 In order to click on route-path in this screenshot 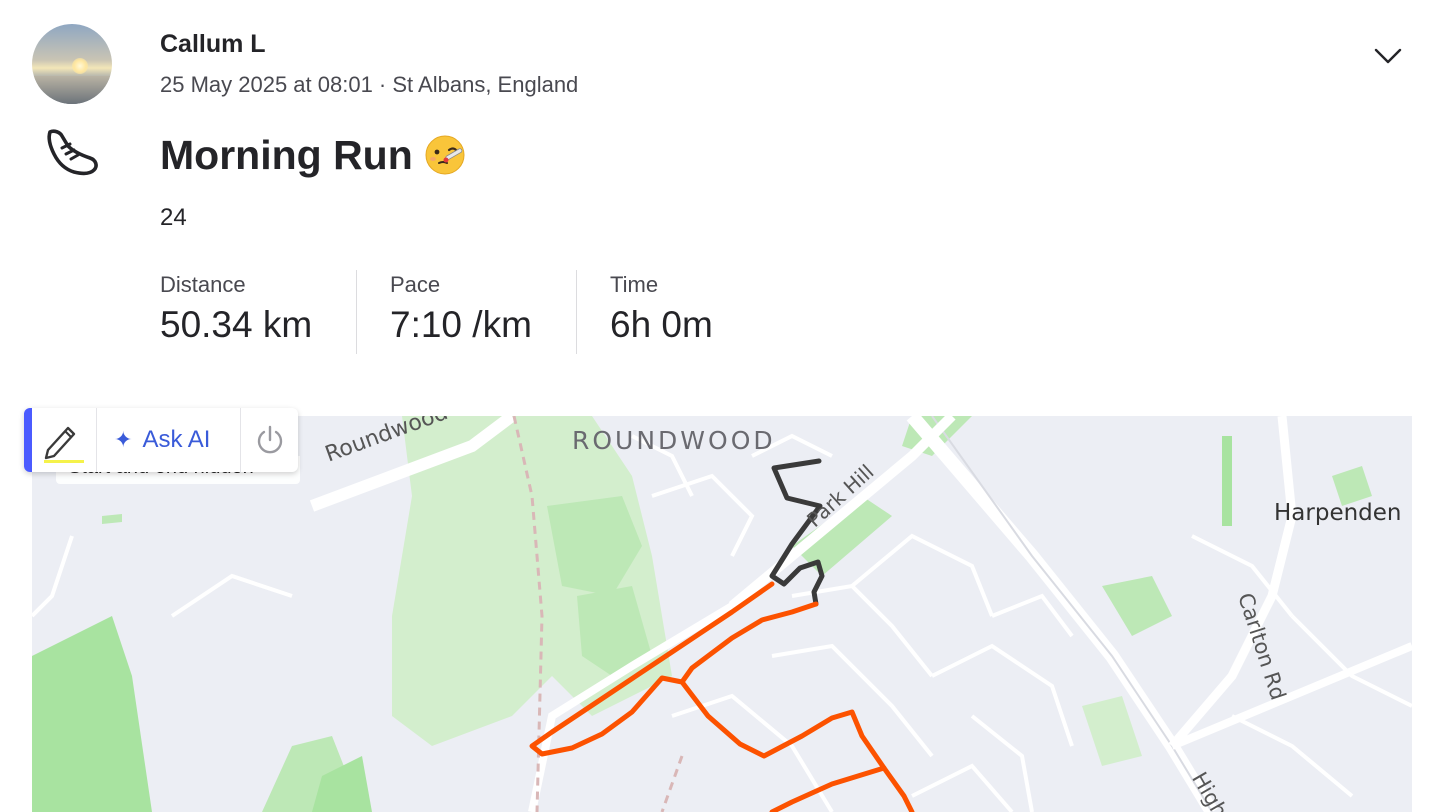, I will do `click(749, 643)`.